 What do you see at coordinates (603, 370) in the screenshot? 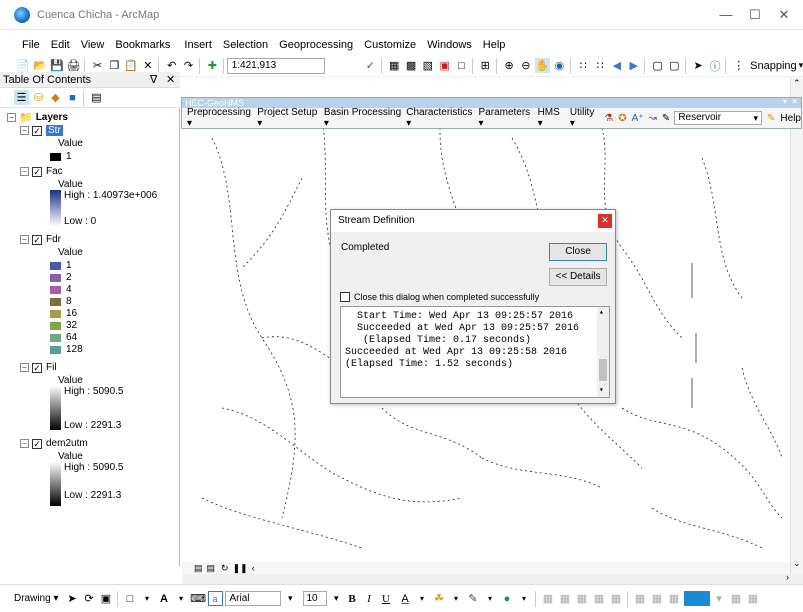
I see `scroll-thumb` at bounding box center [603, 370].